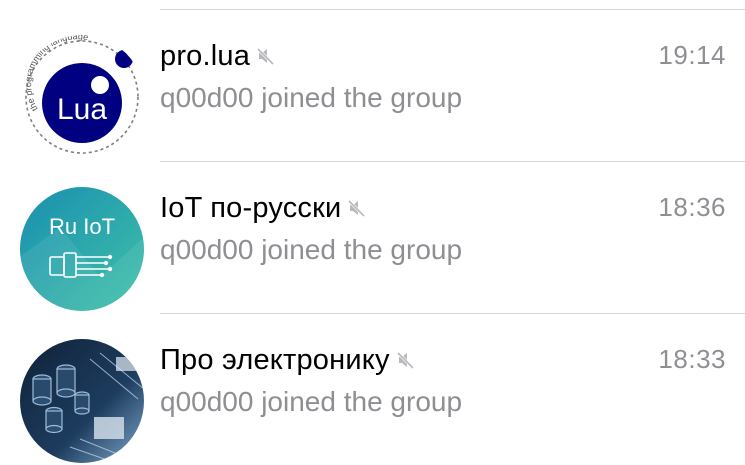  I want to click on chat-title-line: pro.lua, so click(218, 56).